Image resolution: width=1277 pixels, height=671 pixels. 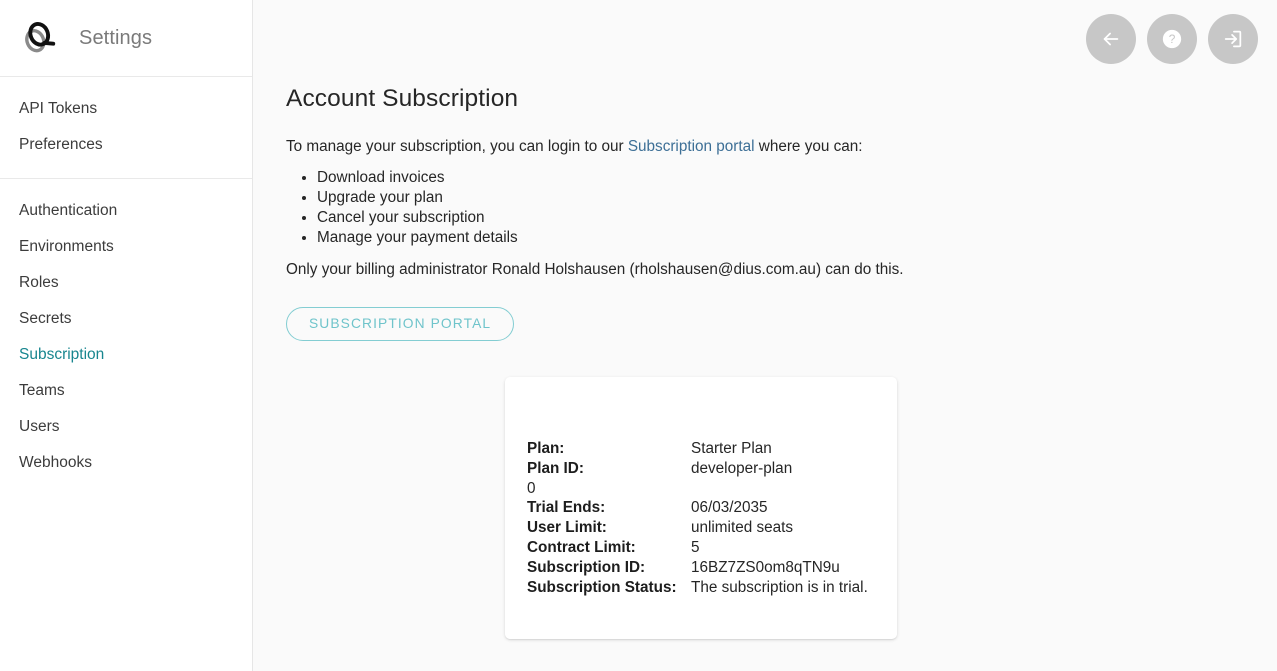 What do you see at coordinates (546, 448) in the screenshot?
I see `detail-label-plan: Plan:` at bounding box center [546, 448].